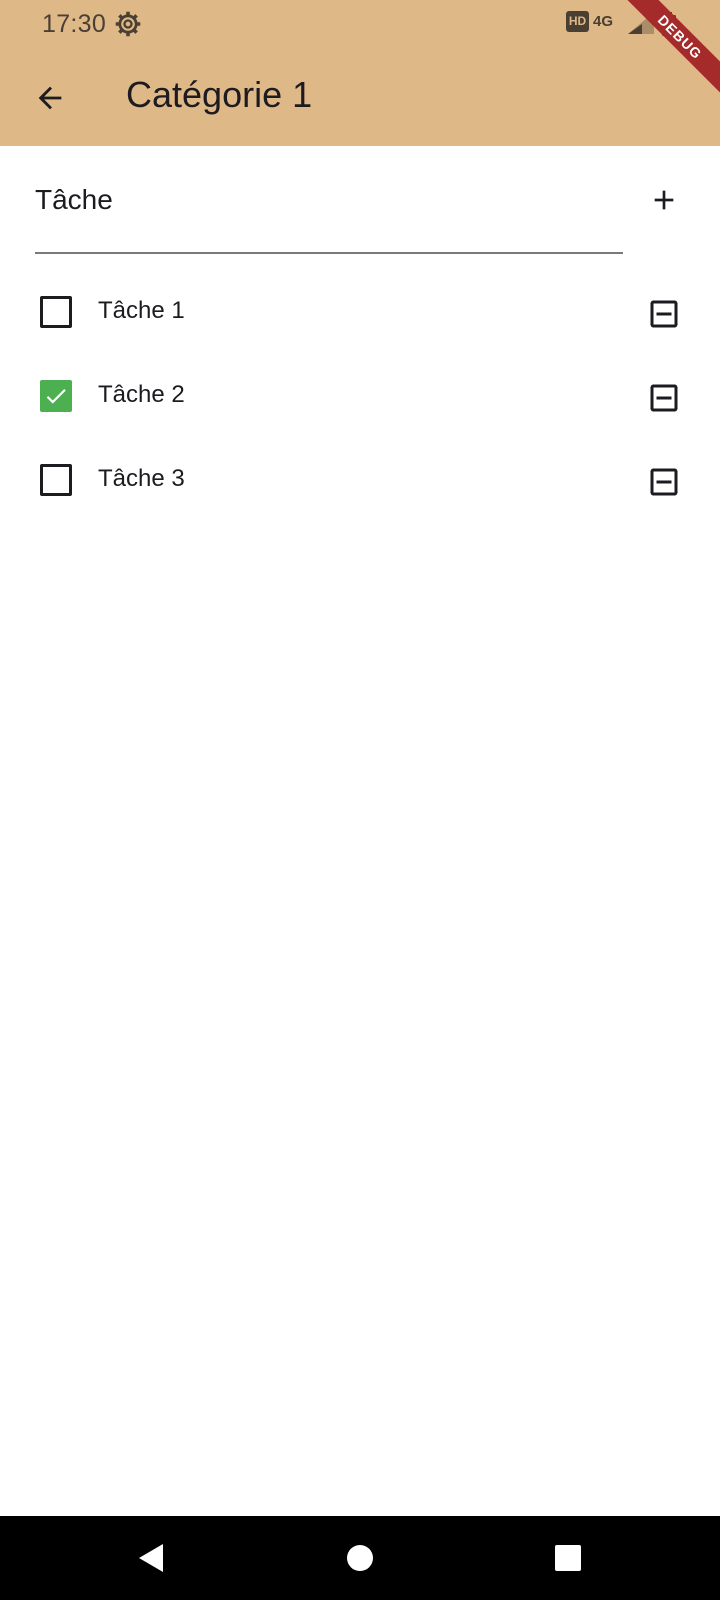 The image size is (720, 1600). I want to click on network-type: 4G, so click(603, 21).